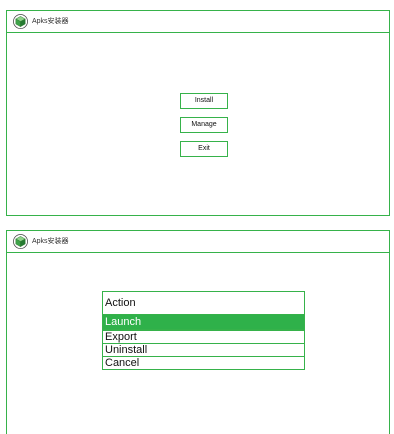 The height and width of the screenshot is (434, 394). Describe the element at coordinates (203, 336) in the screenshot. I see `menu-item-export: Export` at that location.